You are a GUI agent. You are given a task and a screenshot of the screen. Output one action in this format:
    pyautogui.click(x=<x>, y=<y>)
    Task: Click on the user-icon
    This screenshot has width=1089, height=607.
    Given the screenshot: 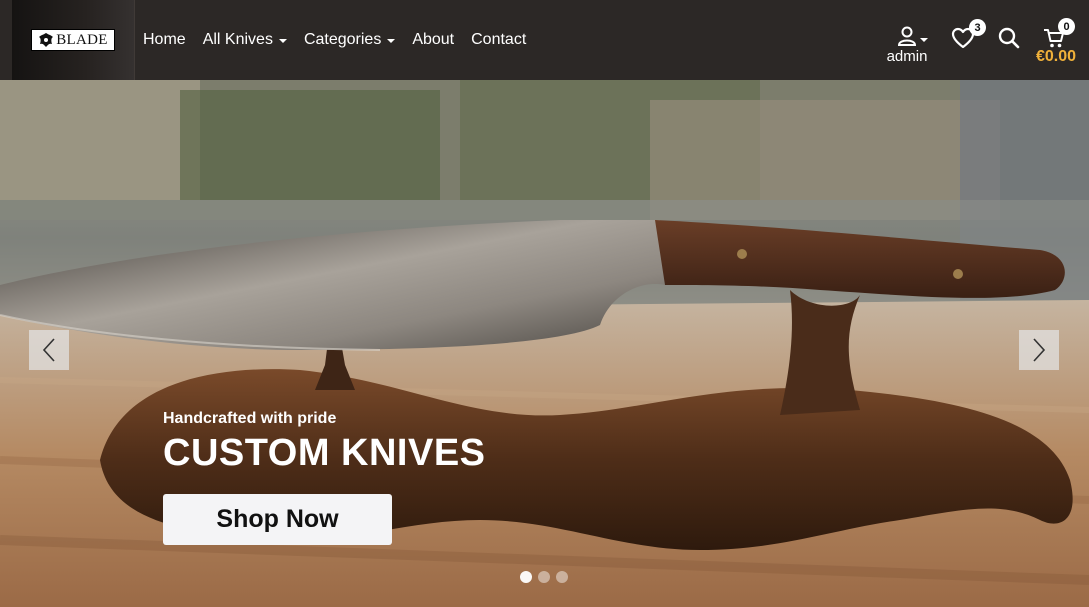 What is the action you would take?
    pyautogui.click(x=907, y=36)
    